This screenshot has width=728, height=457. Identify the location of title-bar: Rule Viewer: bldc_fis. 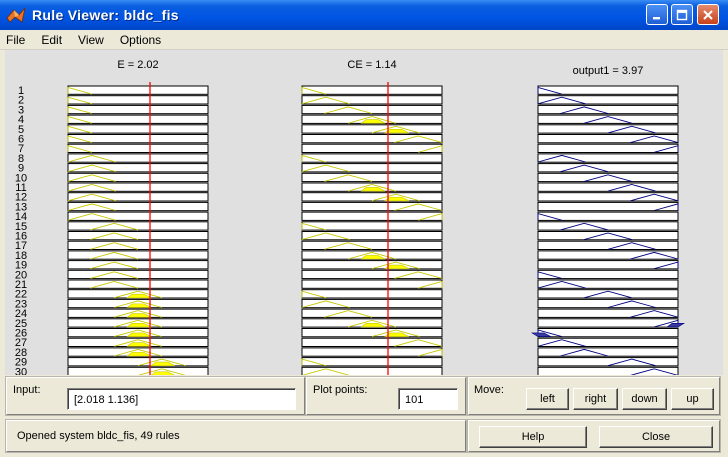
(364, 15).